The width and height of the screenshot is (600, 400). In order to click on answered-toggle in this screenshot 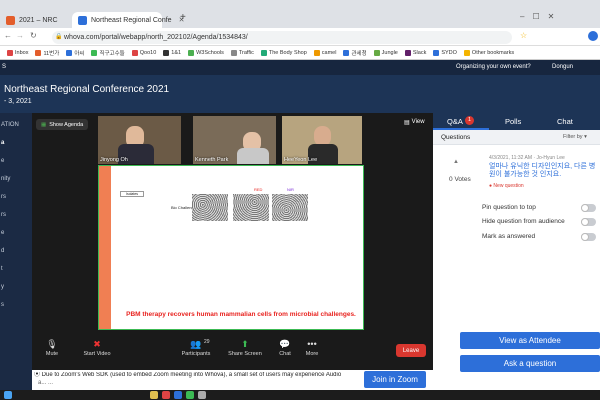, I will do `click(588, 237)`.